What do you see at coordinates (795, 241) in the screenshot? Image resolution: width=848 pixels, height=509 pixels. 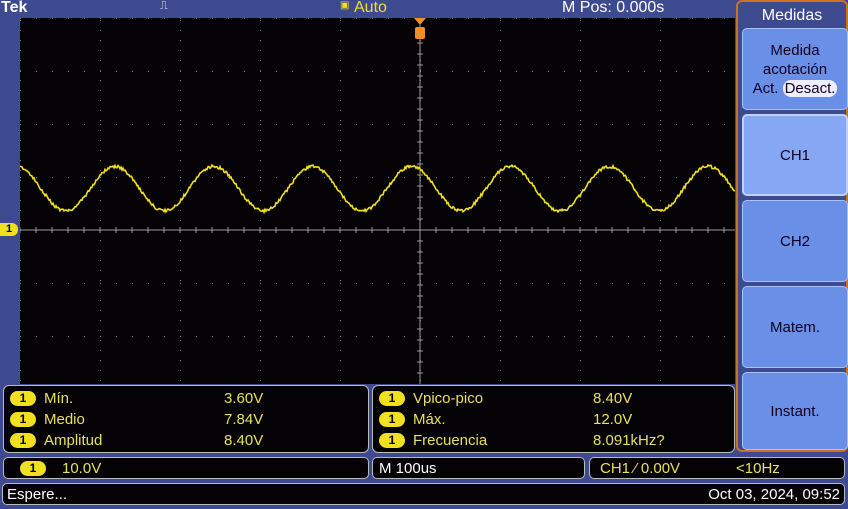 I see `ch2-button: CH2` at bounding box center [795, 241].